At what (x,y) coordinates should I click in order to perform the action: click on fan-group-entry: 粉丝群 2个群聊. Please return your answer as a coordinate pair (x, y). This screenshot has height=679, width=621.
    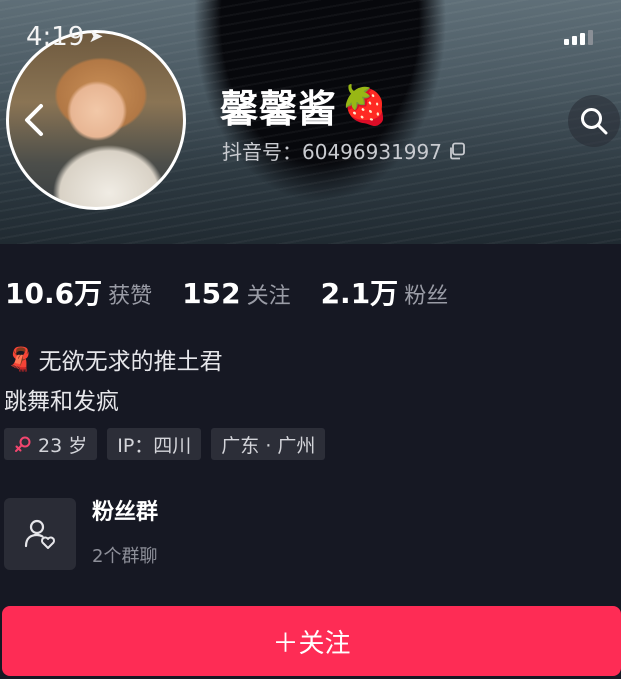
    Looking at the image, I should click on (81, 534).